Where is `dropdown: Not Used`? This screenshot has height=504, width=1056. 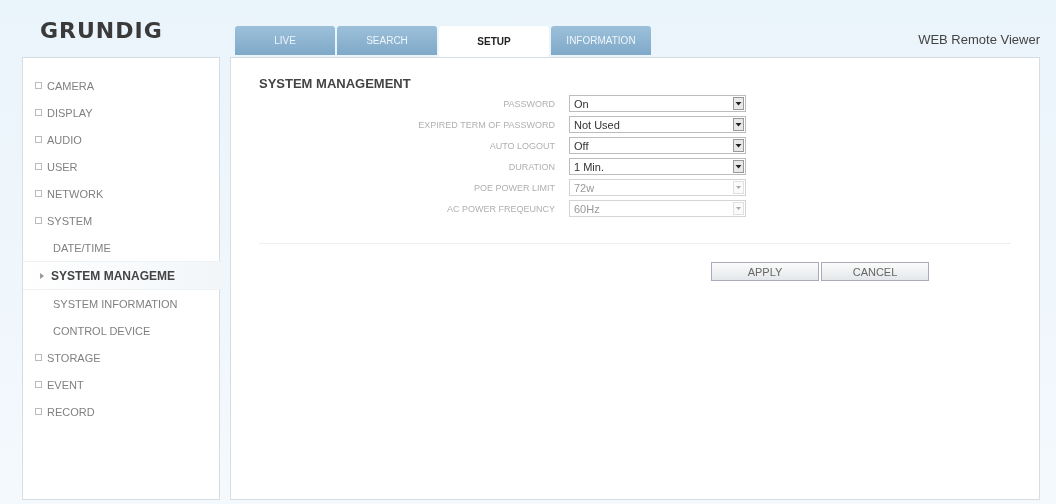 dropdown: Not Used is located at coordinates (657, 124).